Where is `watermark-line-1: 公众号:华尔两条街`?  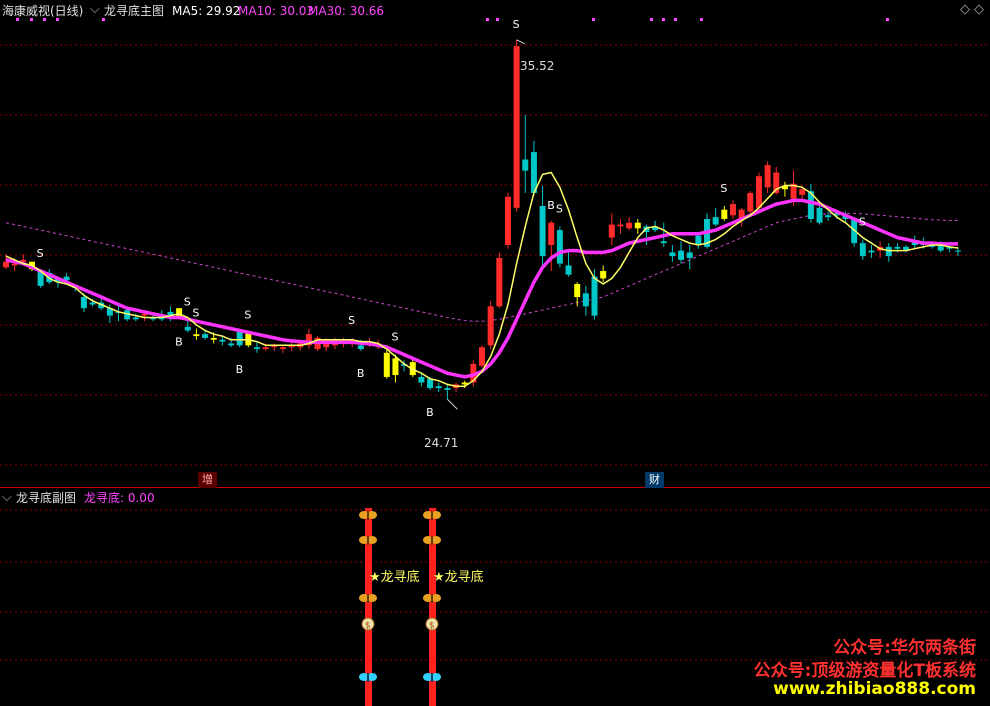 watermark-line-1: 公众号:华尔两条街 is located at coordinates (904, 648).